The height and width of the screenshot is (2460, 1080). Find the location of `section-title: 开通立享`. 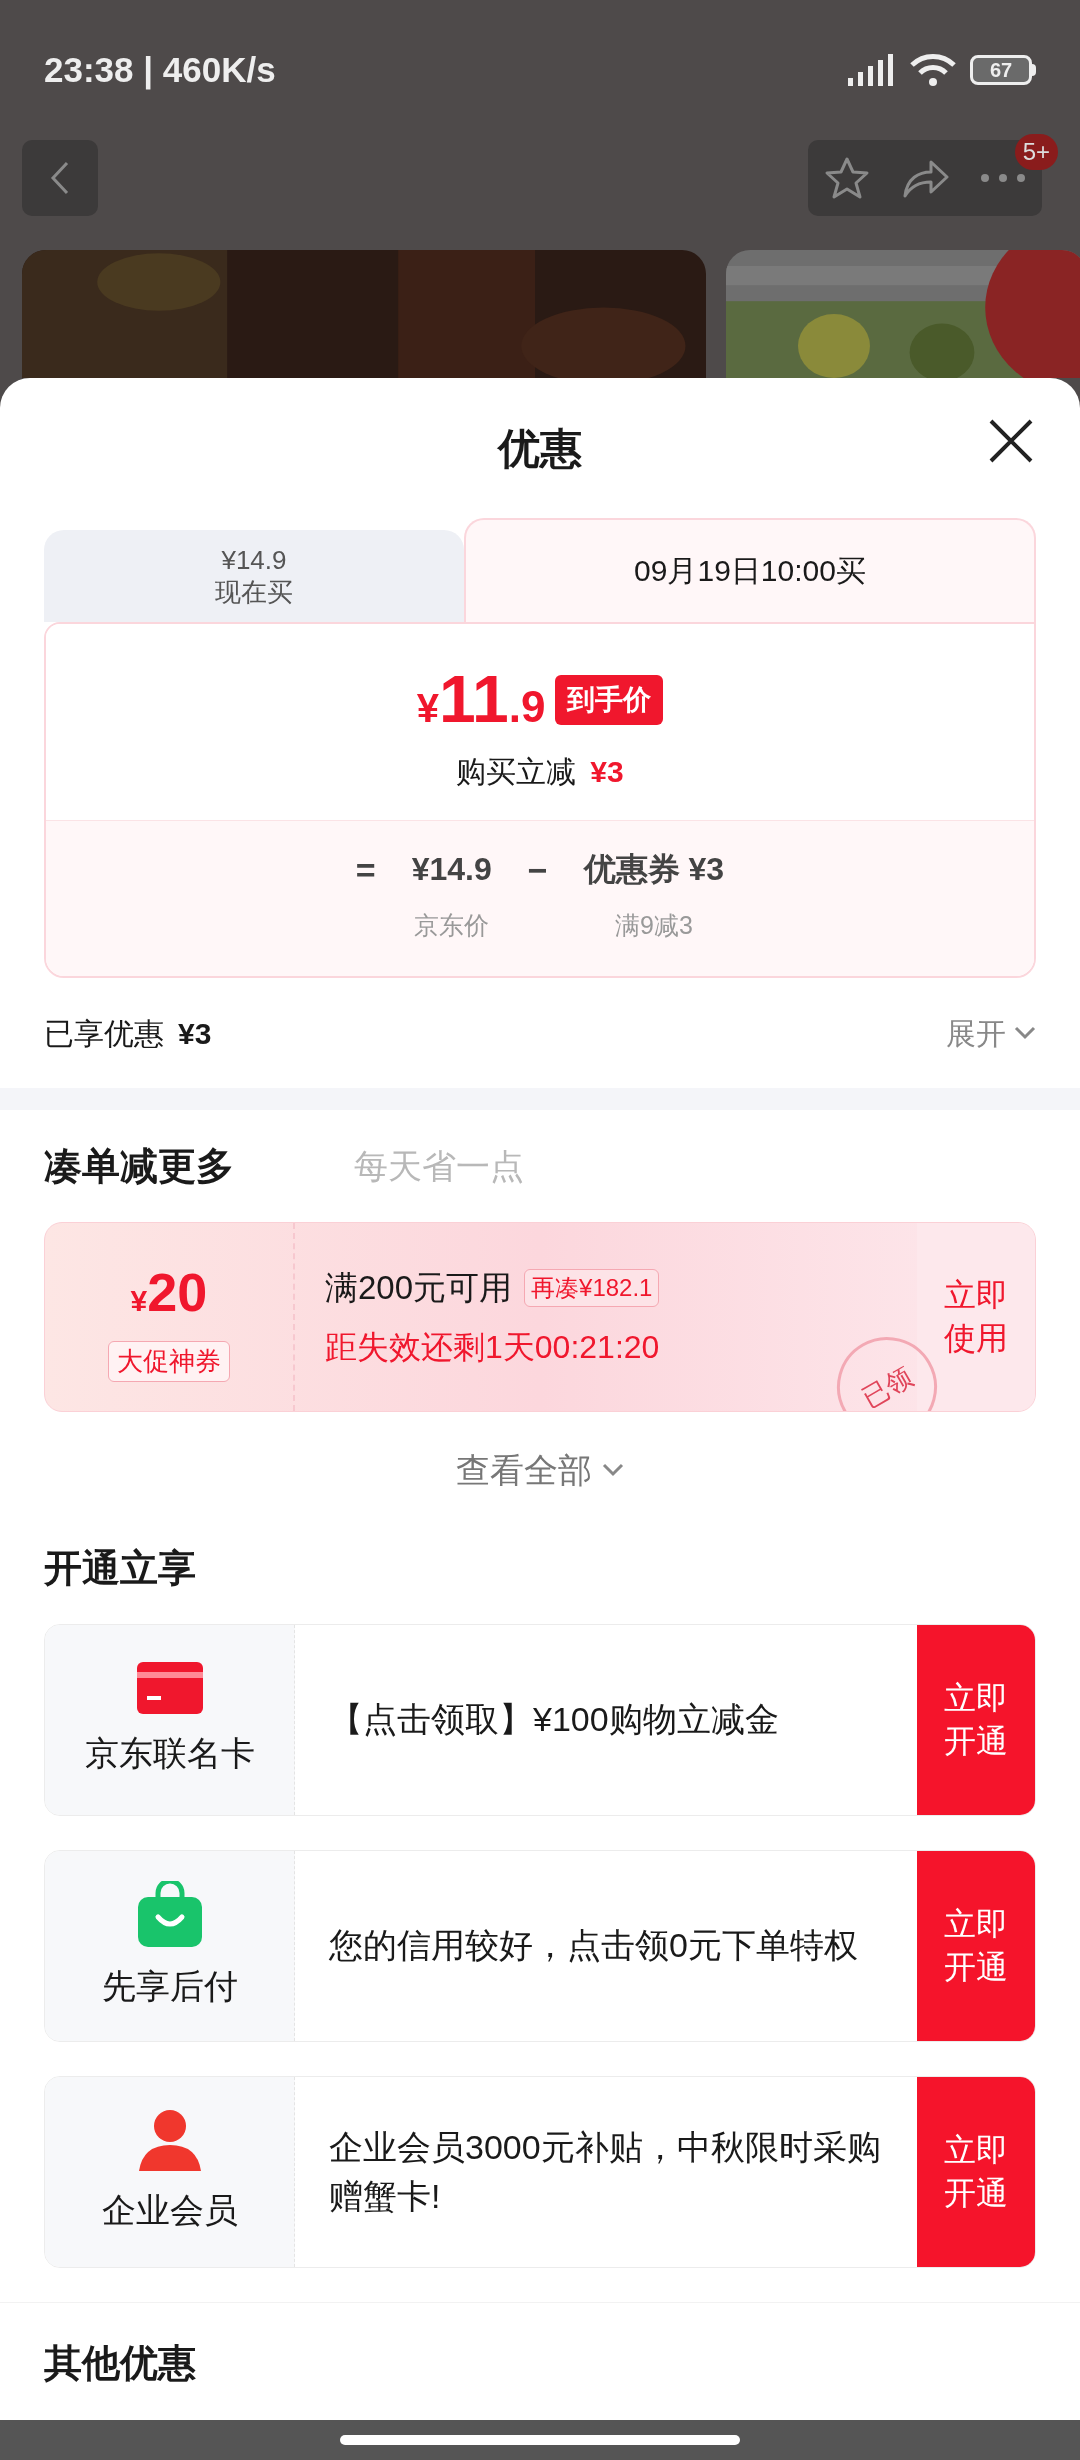

section-title: 开通立享 is located at coordinates (120, 1568).